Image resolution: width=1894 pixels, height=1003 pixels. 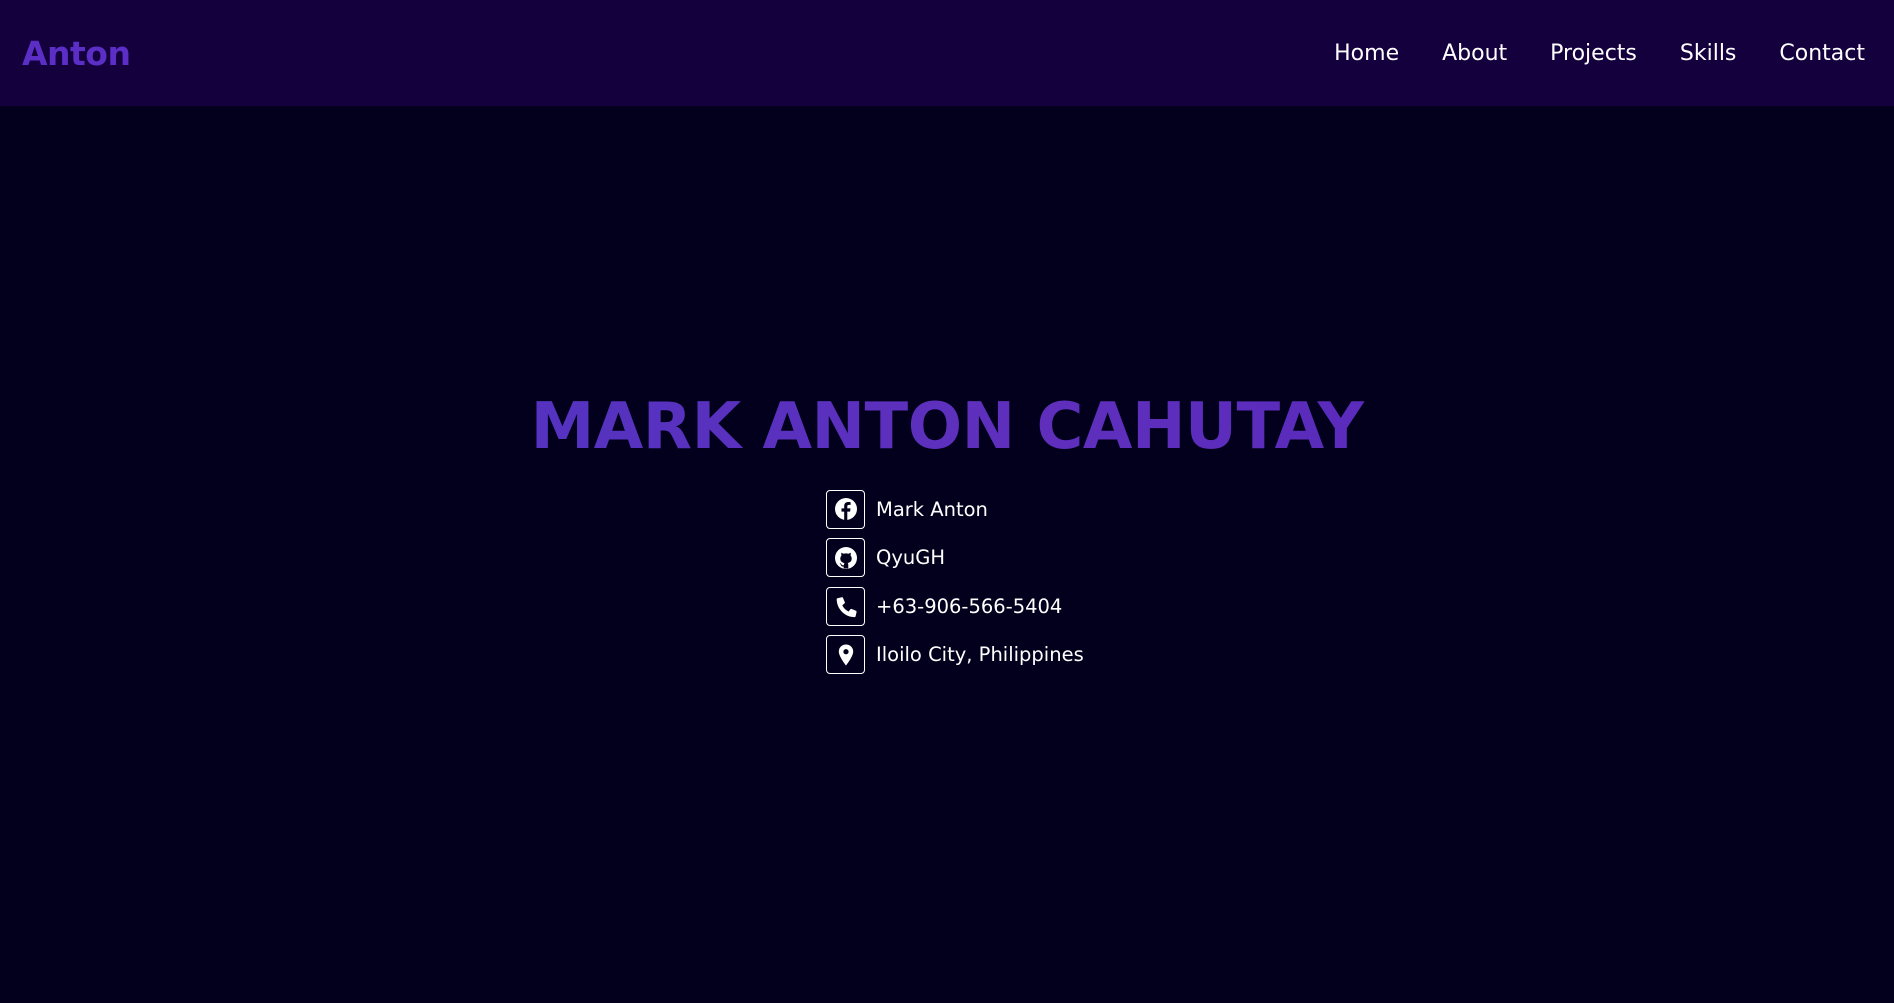 I want to click on facebook-icon, so click(x=845, y=509).